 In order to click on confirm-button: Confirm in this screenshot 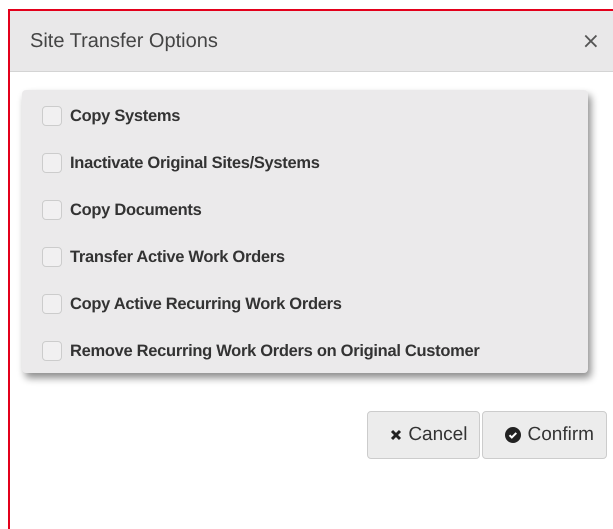, I will do `click(544, 435)`.